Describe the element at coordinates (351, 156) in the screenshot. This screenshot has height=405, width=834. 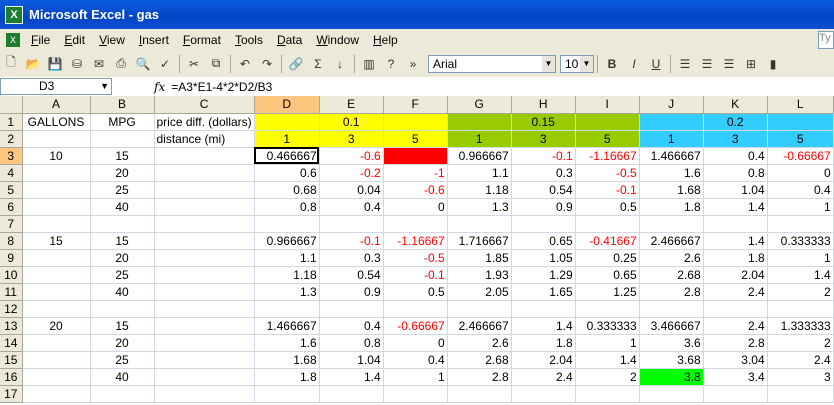
I see `cell-e3: -0.6` at that location.